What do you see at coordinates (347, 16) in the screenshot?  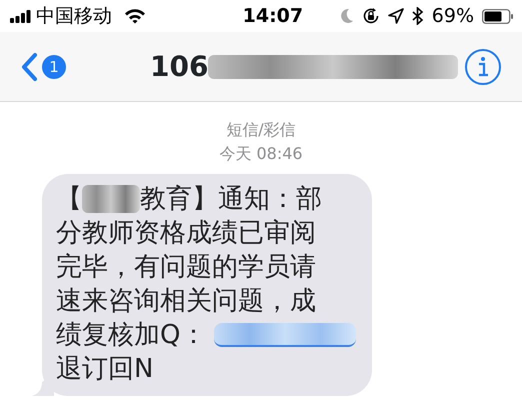 I see `moon-icon` at bounding box center [347, 16].